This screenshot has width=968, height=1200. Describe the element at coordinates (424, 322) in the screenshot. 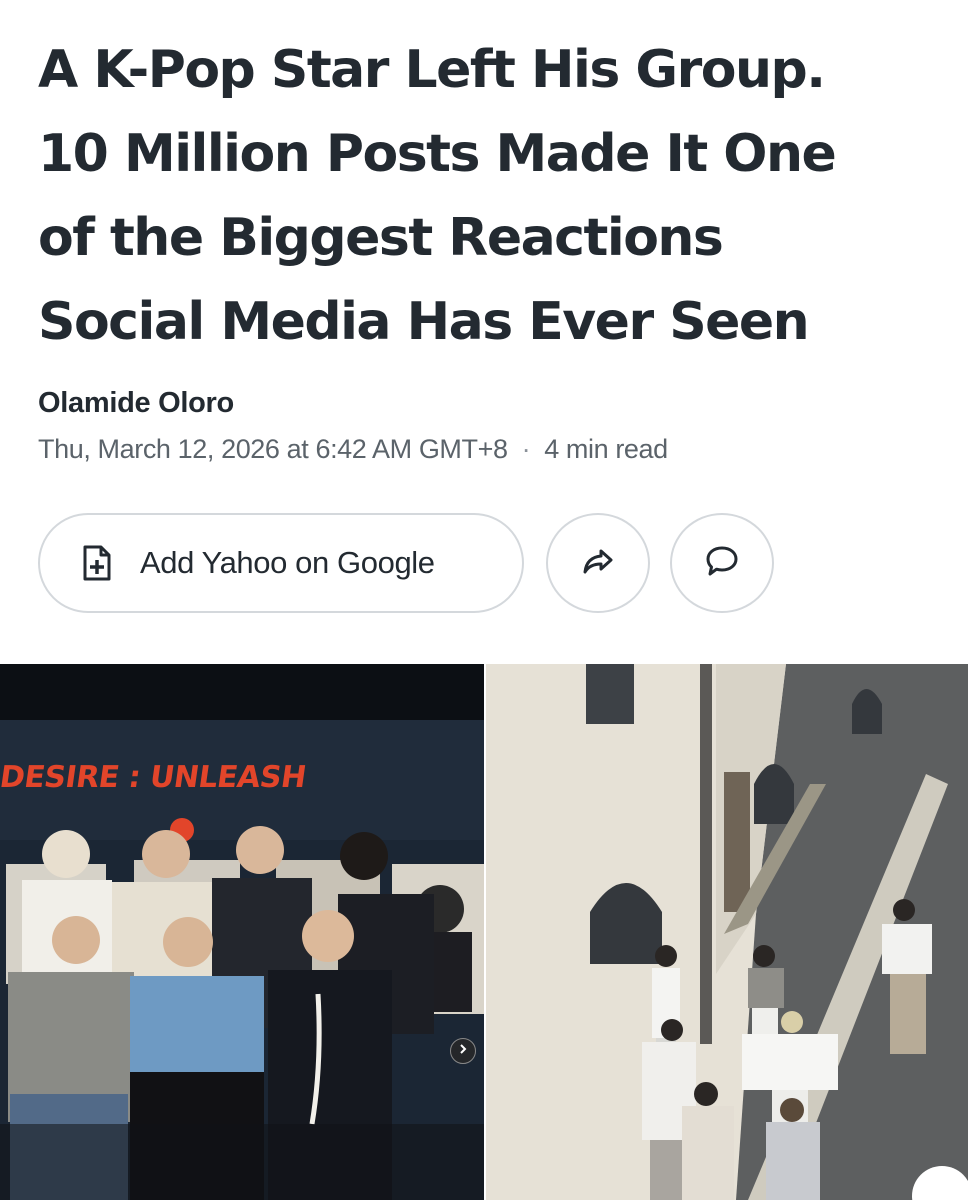

I see `headline-line: Social Media Has Ever Seen` at that location.